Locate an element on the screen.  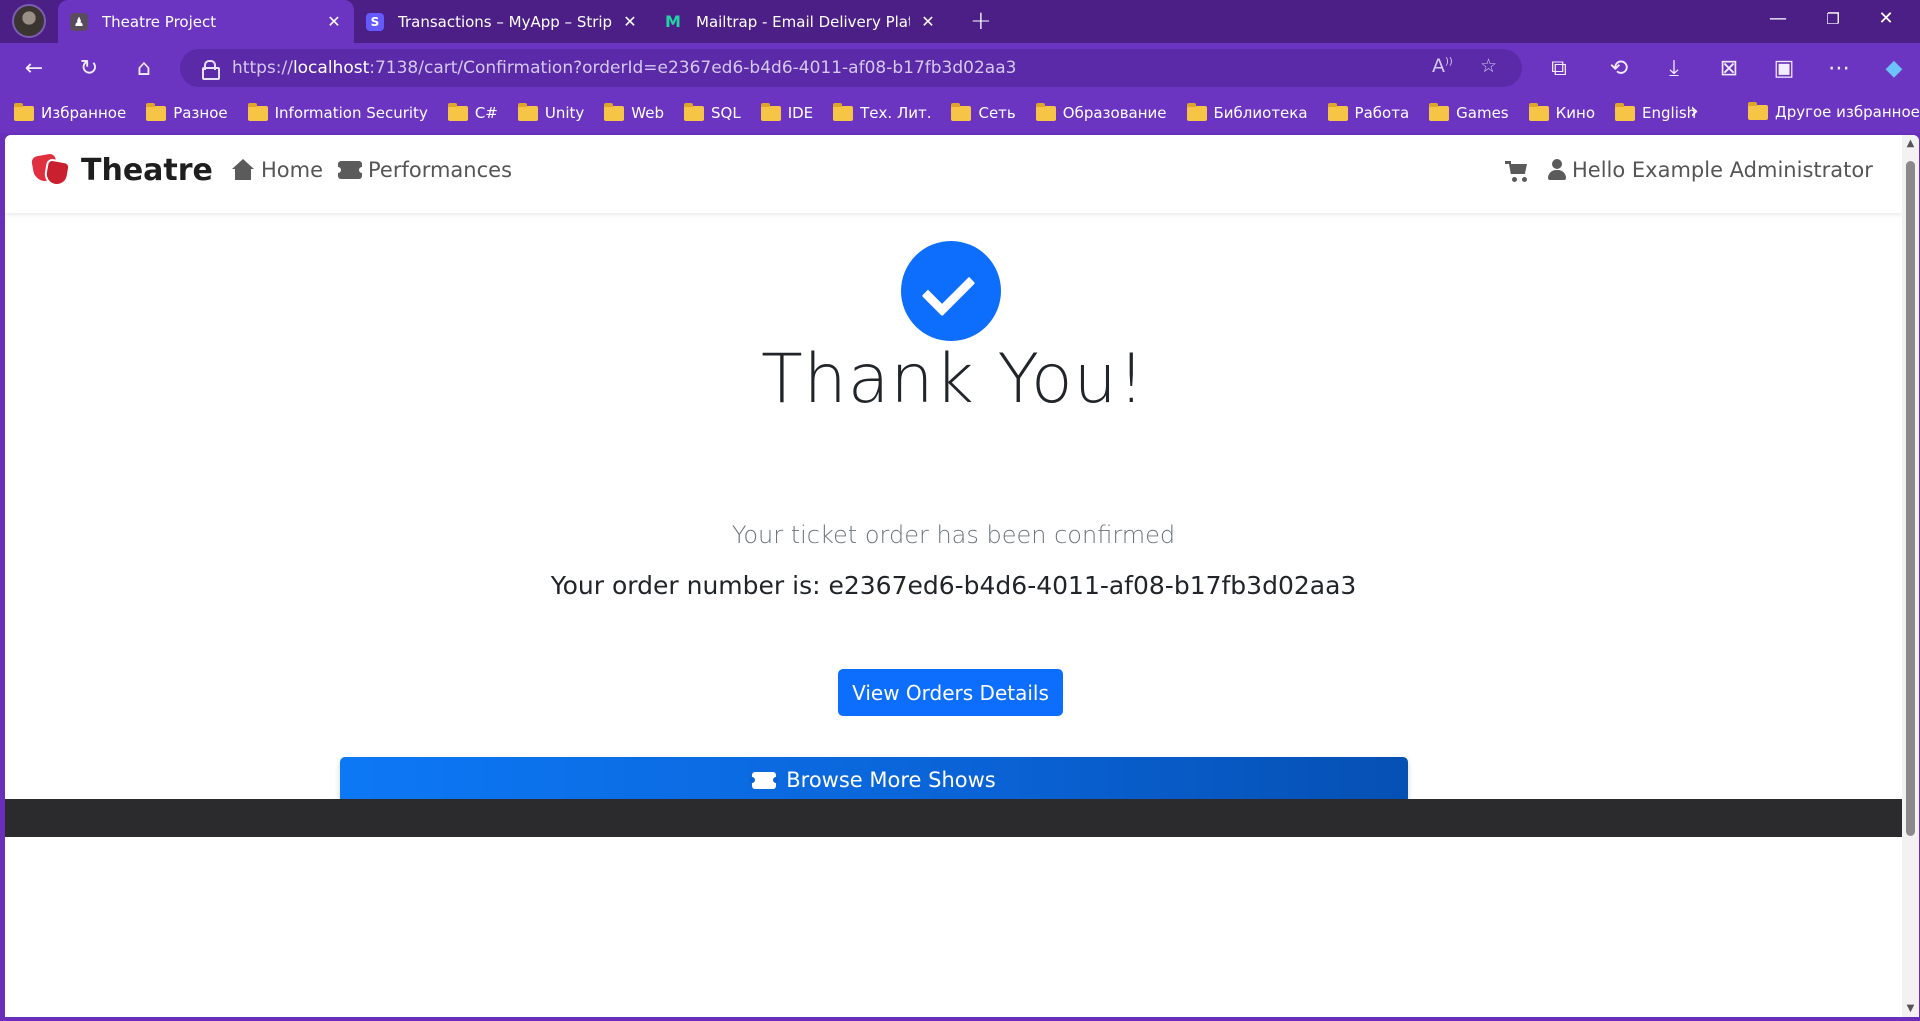
bookmark-folder: Библиотека is located at coordinates (1247, 112).